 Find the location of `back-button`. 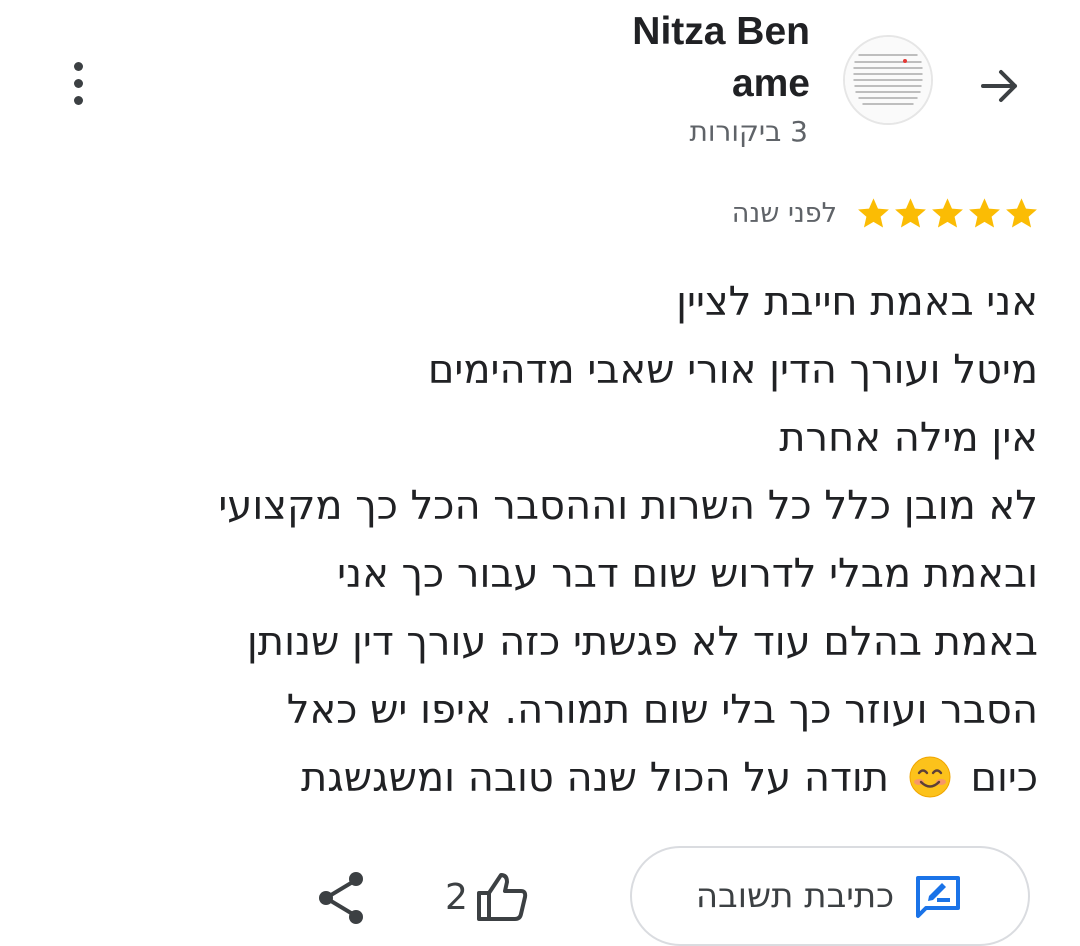

back-button is located at coordinates (1000, 86).